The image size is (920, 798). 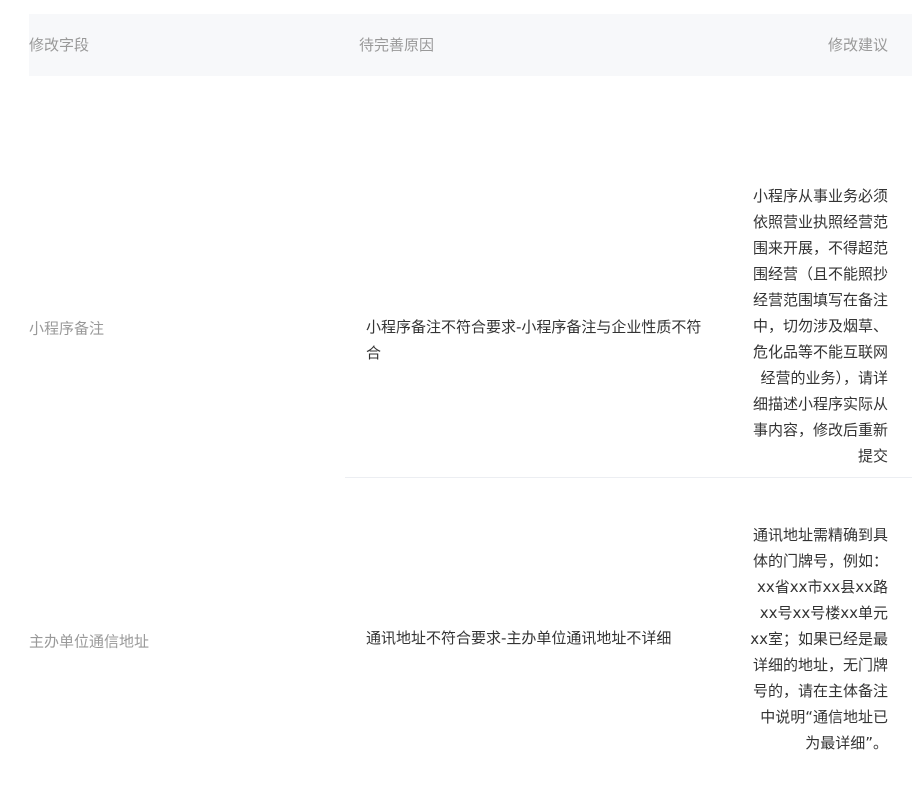 I want to click on row-field: 小程序备注, so click(x=67, y=328).